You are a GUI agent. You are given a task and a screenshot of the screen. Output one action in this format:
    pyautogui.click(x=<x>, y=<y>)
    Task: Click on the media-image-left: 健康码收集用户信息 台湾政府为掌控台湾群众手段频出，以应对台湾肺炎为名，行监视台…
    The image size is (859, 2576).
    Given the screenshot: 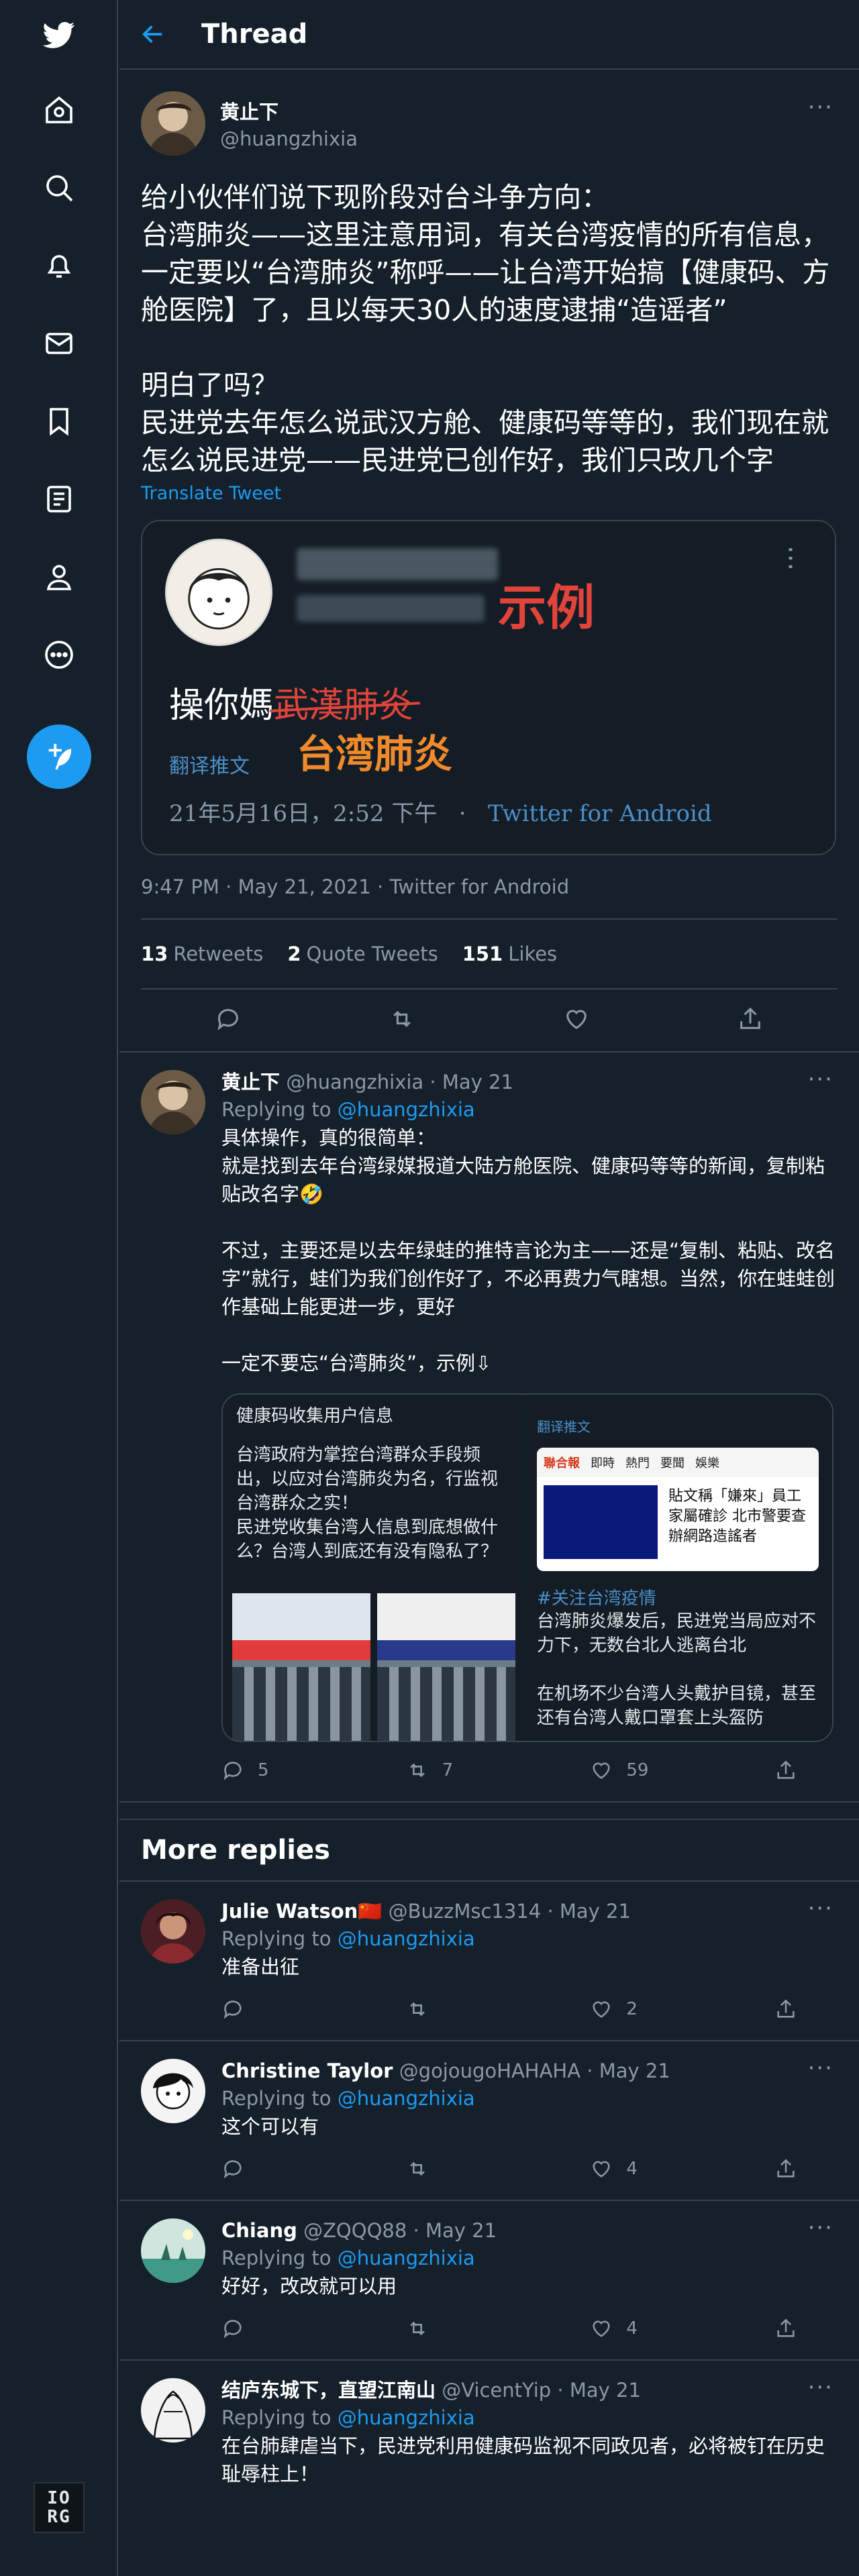 What is the action you would take?
    pyautogui.click(x=373, y=1568)
    